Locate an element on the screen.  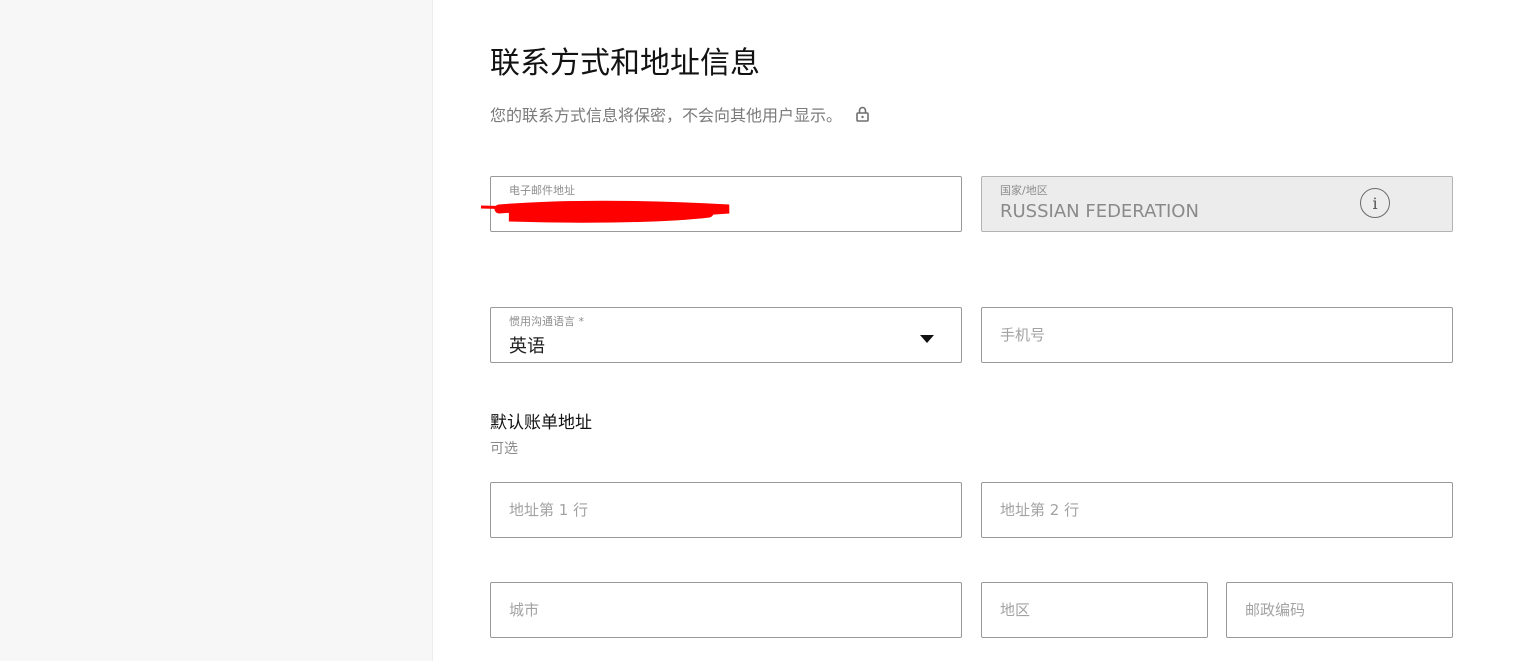
address-line2-field is located at coordinates (1217, 510).